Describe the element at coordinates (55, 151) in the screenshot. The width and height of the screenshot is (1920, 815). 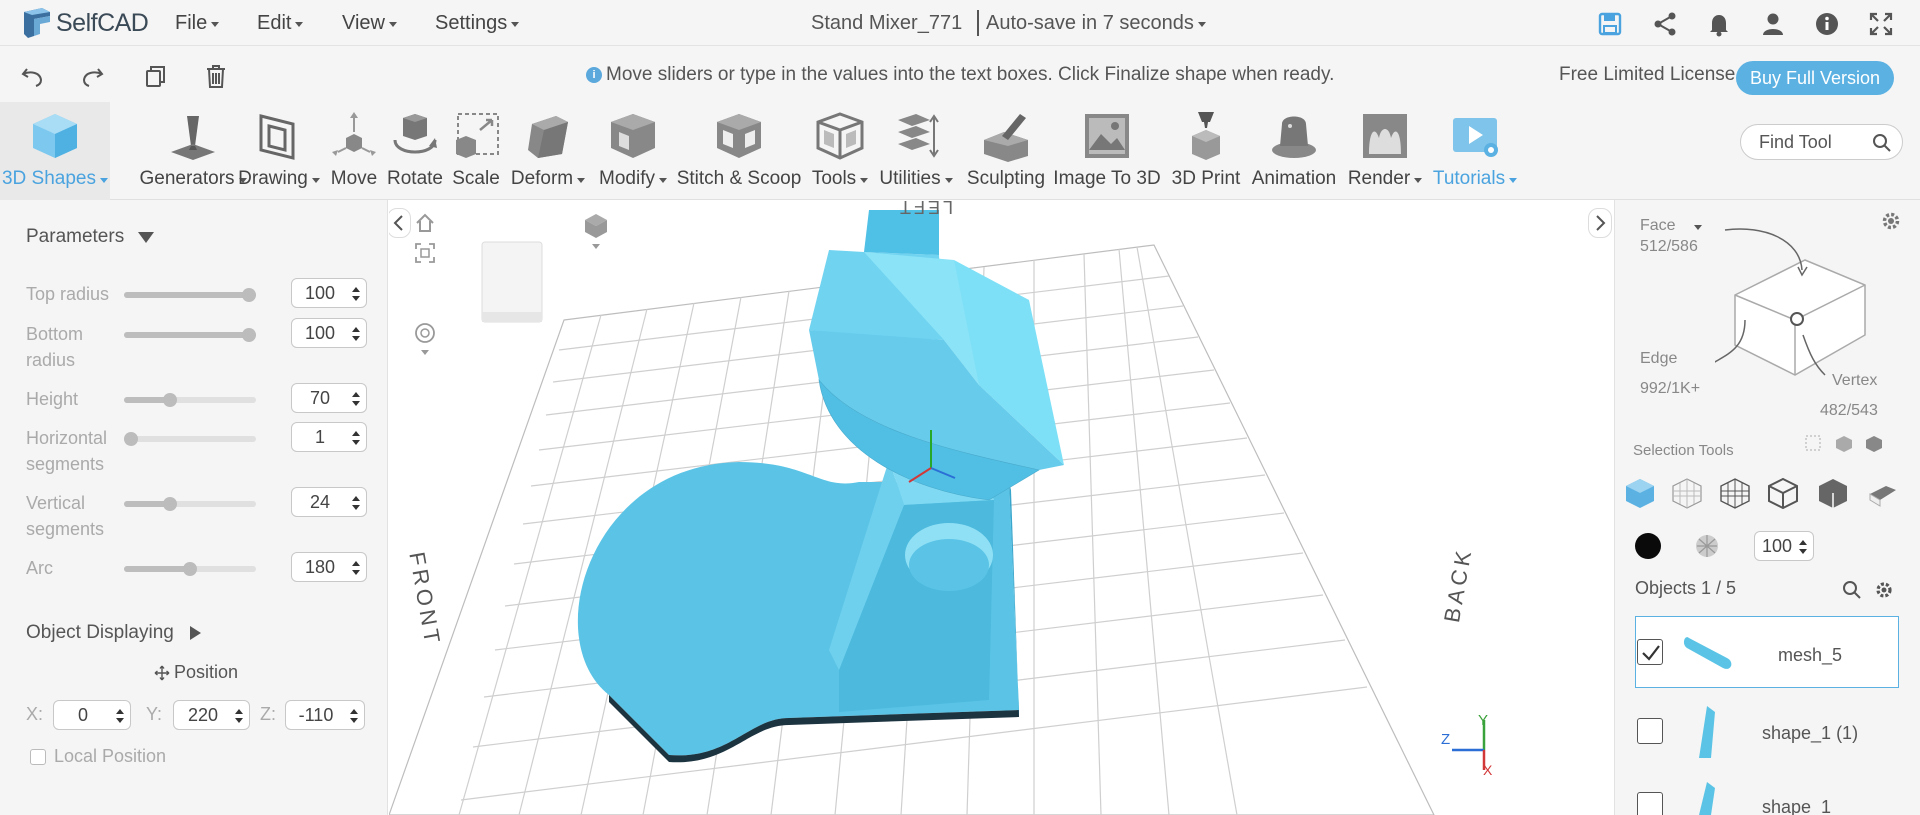
I see `tool-3d-shapes: 3D Shapes` at that location.